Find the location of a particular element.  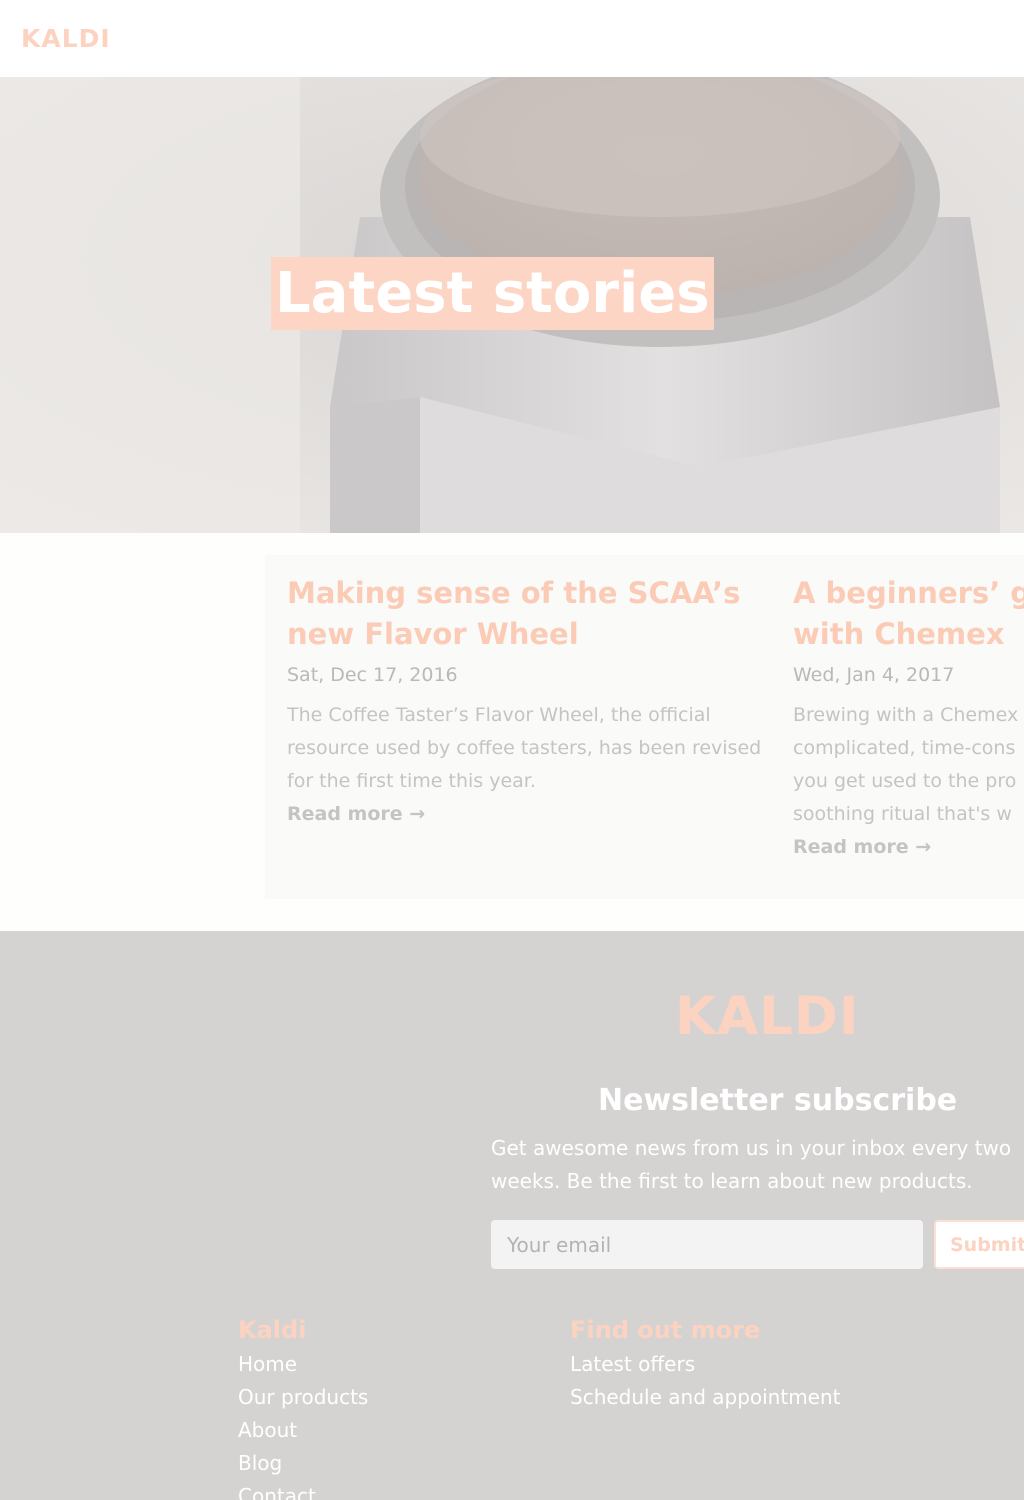

top-navbar: KALDI is located at coordinates (512, 38).